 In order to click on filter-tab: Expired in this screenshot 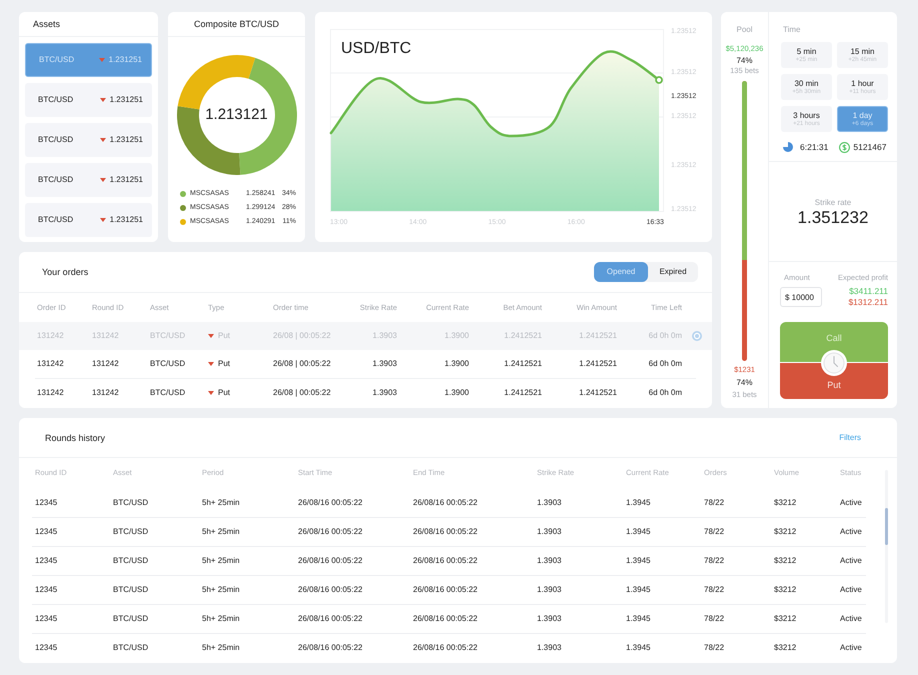, I will do `click(673, 272)`.